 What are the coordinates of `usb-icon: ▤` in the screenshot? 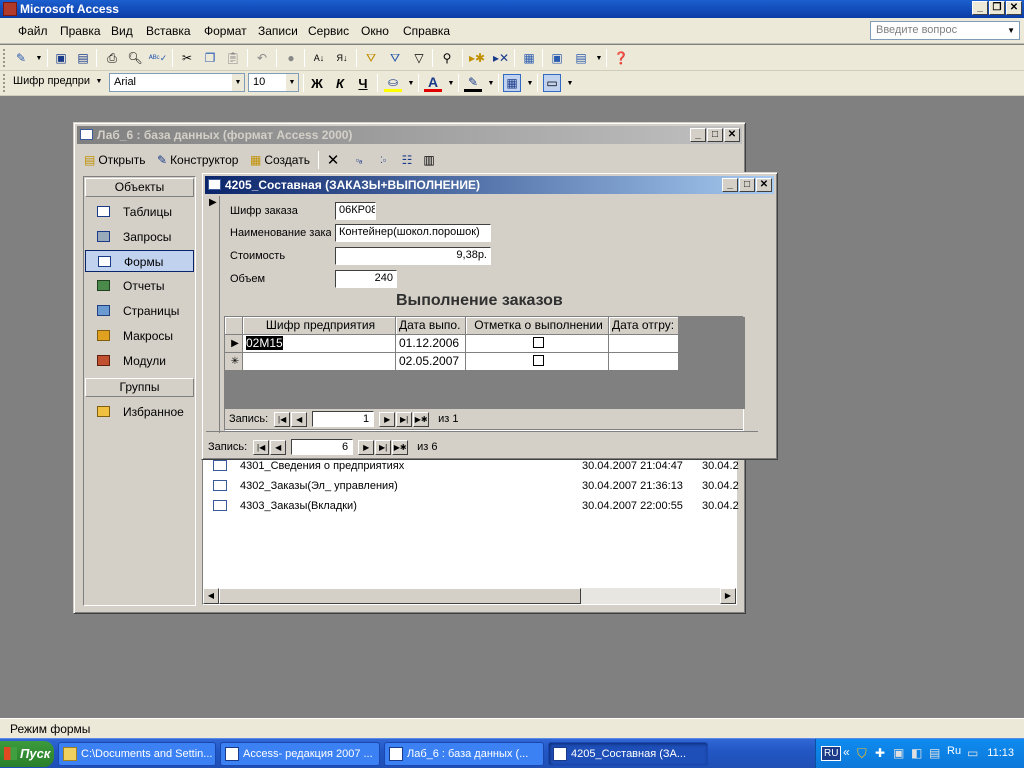 It's located at (934, 753).